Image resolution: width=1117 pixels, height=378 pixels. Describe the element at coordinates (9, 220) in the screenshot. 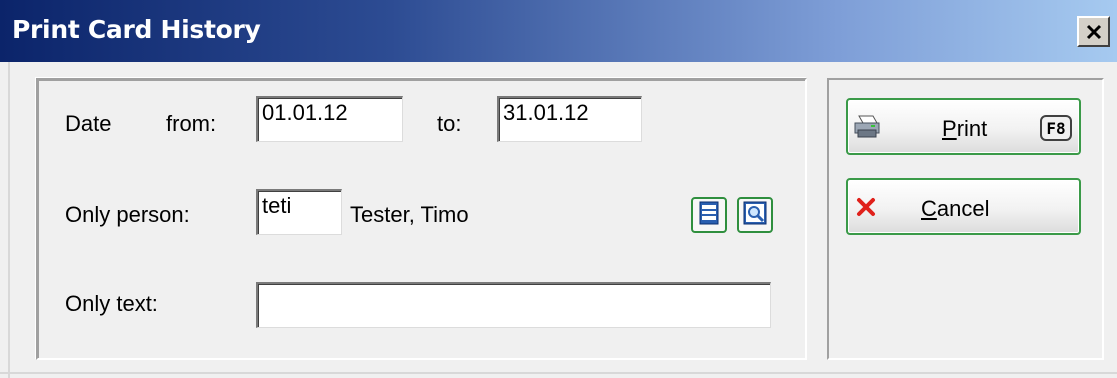

I see `window-left-edge` at that location.